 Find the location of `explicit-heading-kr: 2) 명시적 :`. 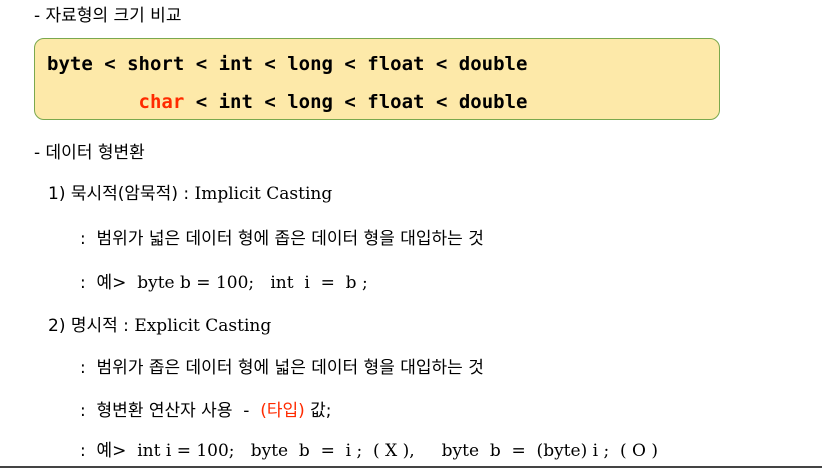

explicit-heading-kr: 2) 명시적 : is located at coordinates (91, 326).